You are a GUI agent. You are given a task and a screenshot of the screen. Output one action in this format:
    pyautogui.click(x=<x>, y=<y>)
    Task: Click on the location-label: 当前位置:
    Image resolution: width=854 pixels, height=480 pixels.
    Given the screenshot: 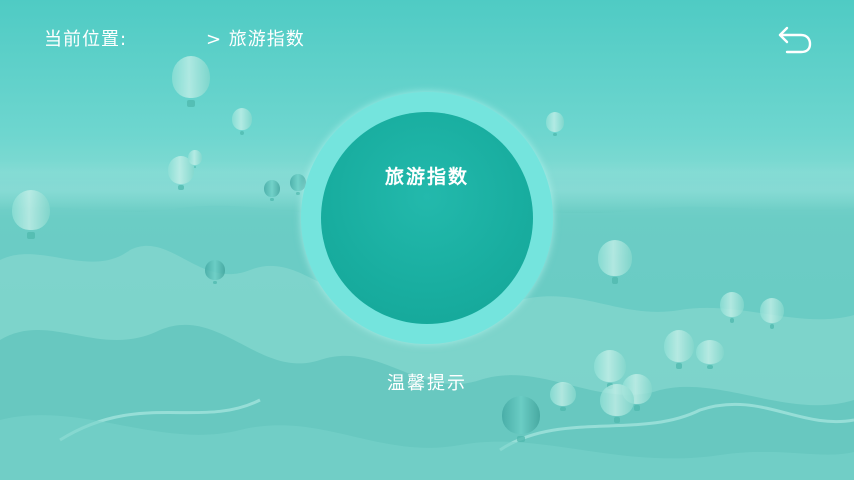 What is the action you would take?
    pyautogui.click(x=86, y=39)
    